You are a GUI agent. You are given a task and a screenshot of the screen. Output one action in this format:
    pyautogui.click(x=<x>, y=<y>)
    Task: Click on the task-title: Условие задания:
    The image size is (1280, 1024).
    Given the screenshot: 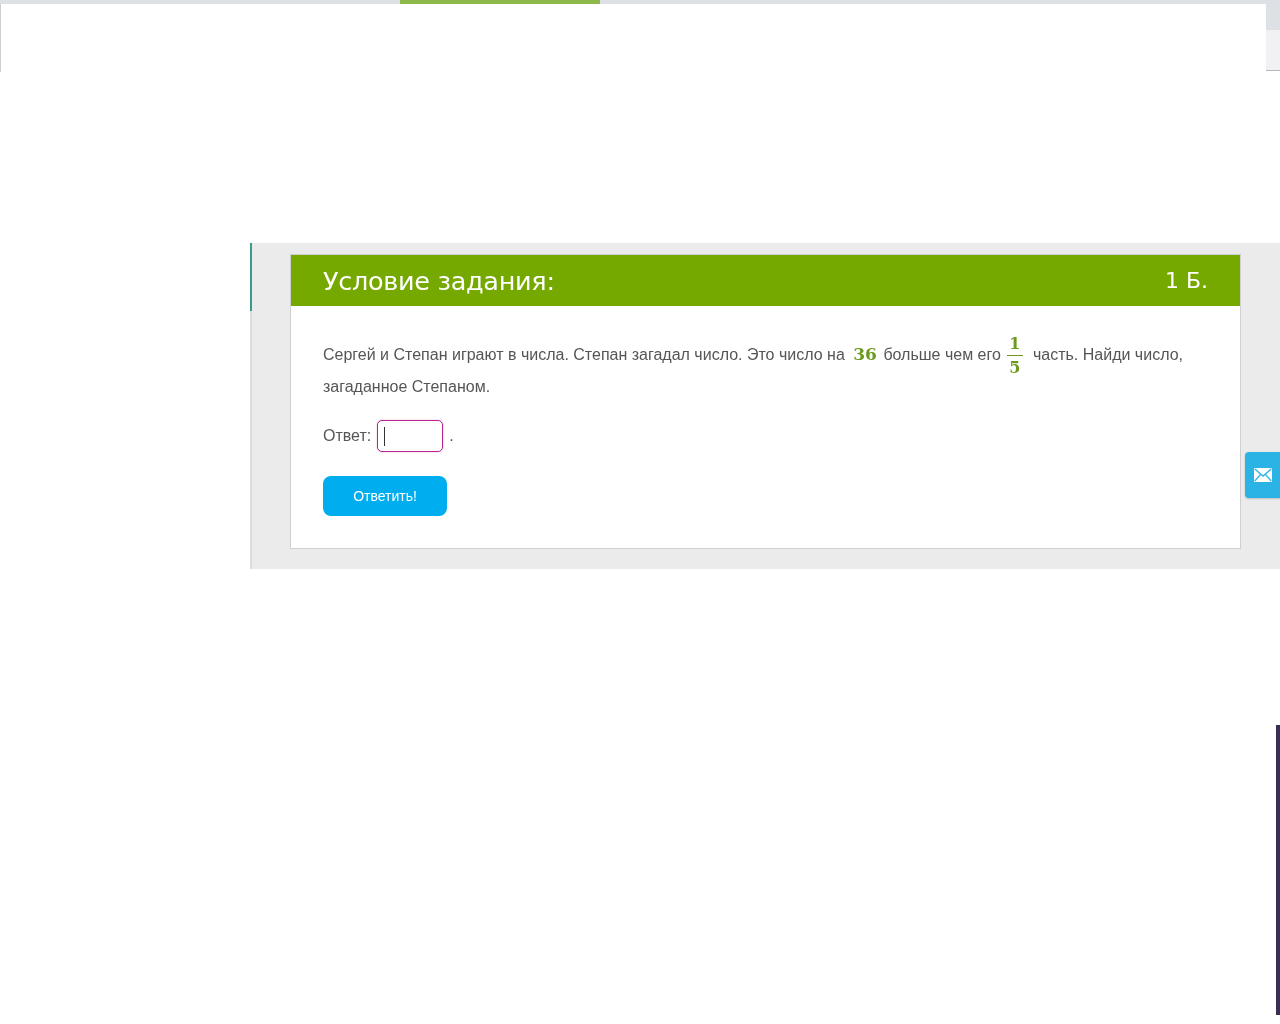 What is the action you would take?
    pyautogui.click(x=439, y=280)
    